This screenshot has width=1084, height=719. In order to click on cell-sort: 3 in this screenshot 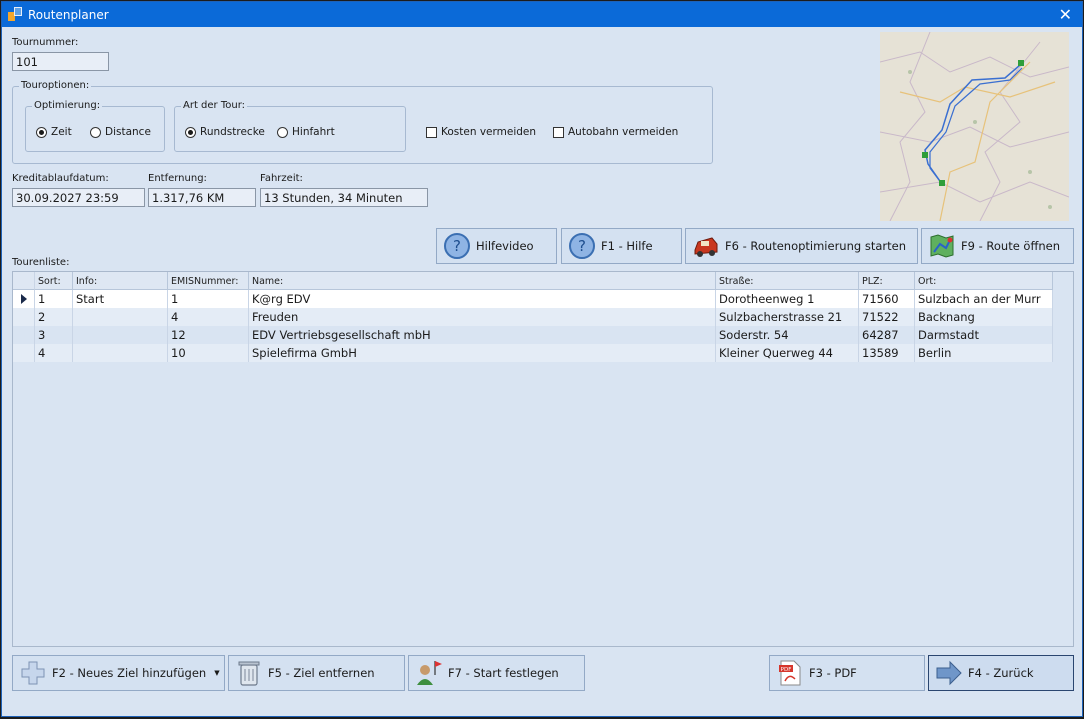, I will do `click(54, 335)`.